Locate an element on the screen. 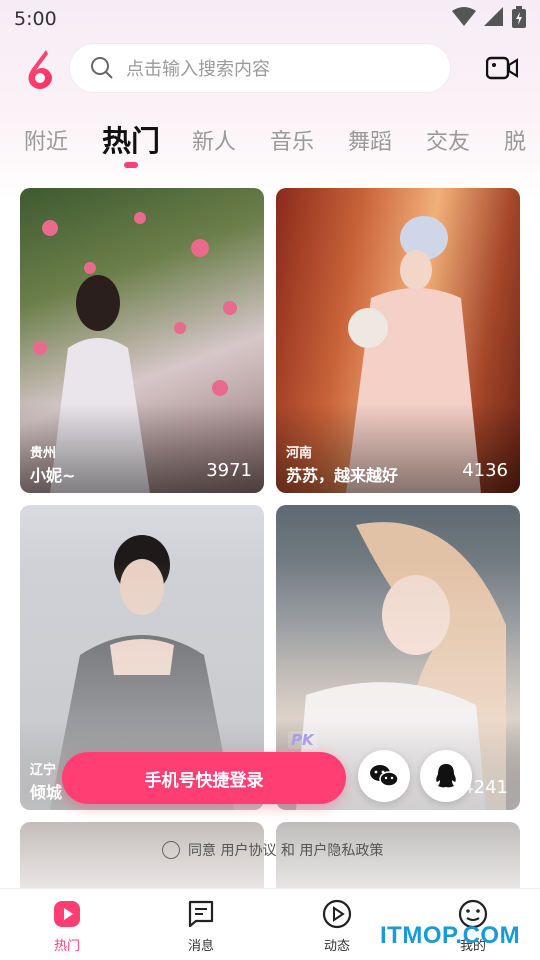  status-time: 5:00 is located at coordinates (35, 19).